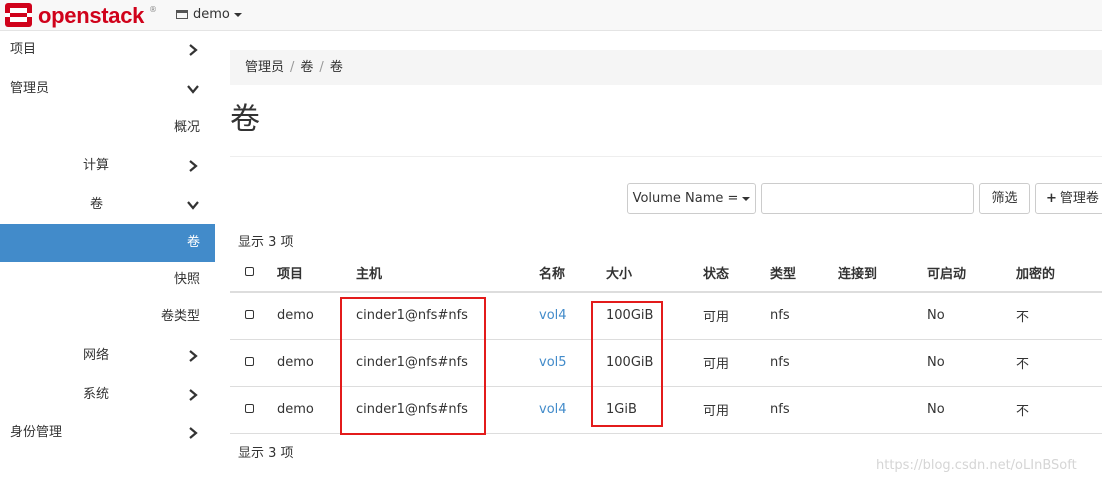 The width and height of the screenshot is (1102, 485). I want to click on top-navbar: openstack ® demo, so click(551, 15).